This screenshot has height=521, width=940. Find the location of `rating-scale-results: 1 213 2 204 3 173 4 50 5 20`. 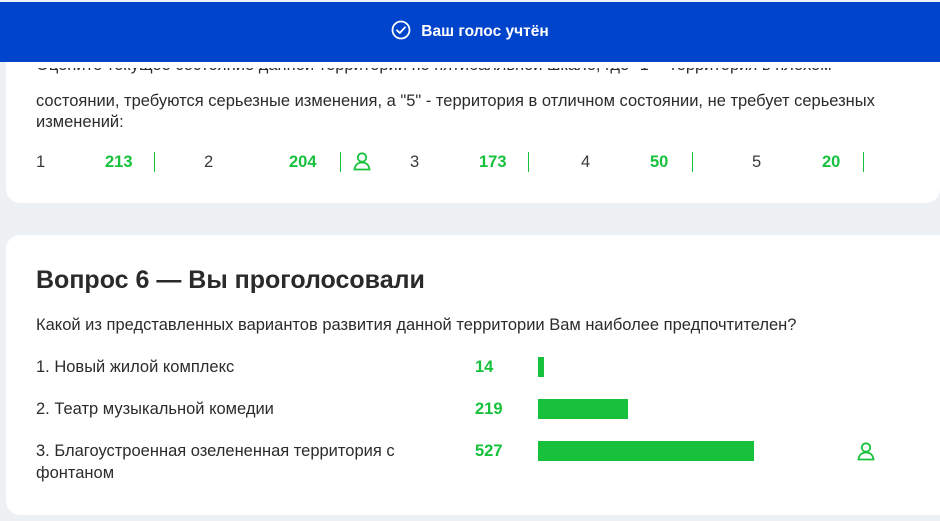

rating-scale-results: 1 213 2 204 3 173 4 50 5 20 is located at coordinates (476, 162).